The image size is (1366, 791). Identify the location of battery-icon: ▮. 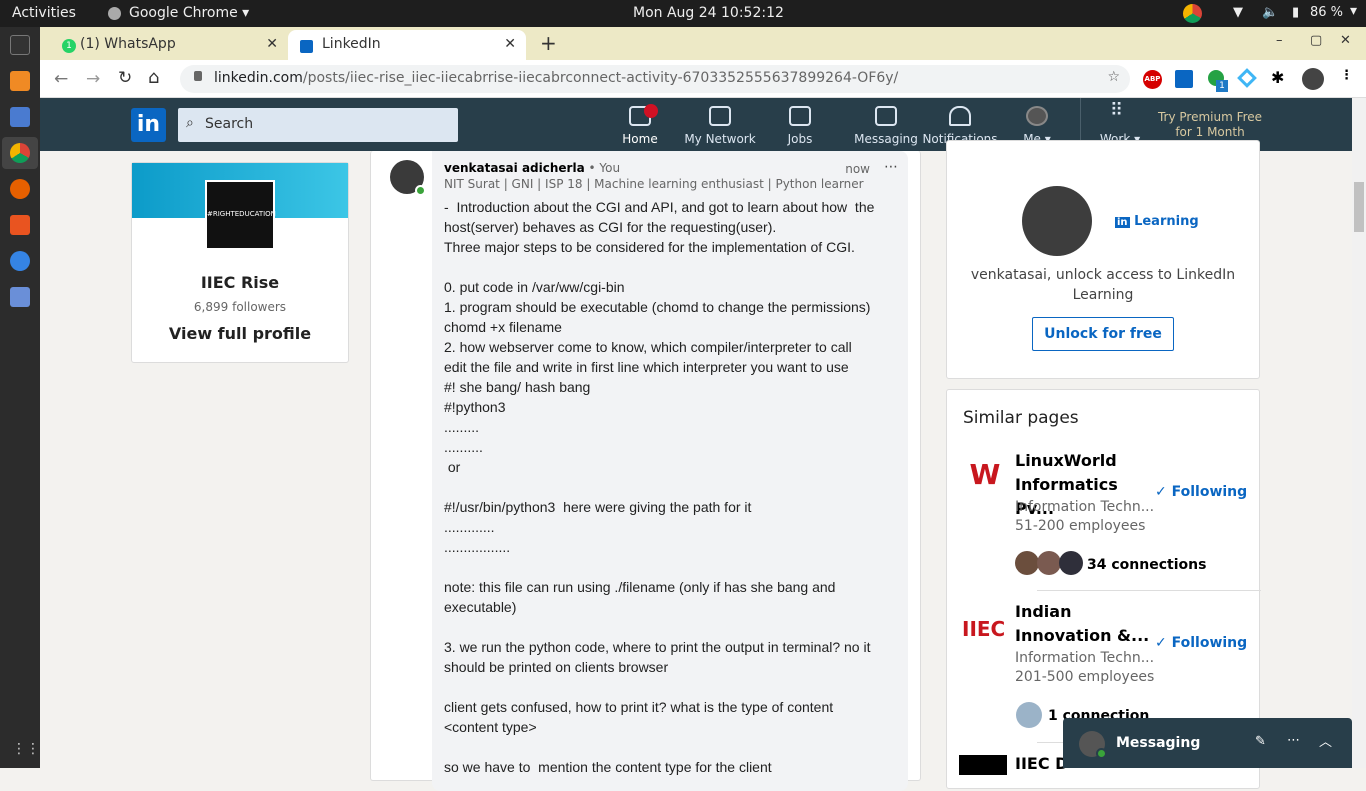
(1295, 12).